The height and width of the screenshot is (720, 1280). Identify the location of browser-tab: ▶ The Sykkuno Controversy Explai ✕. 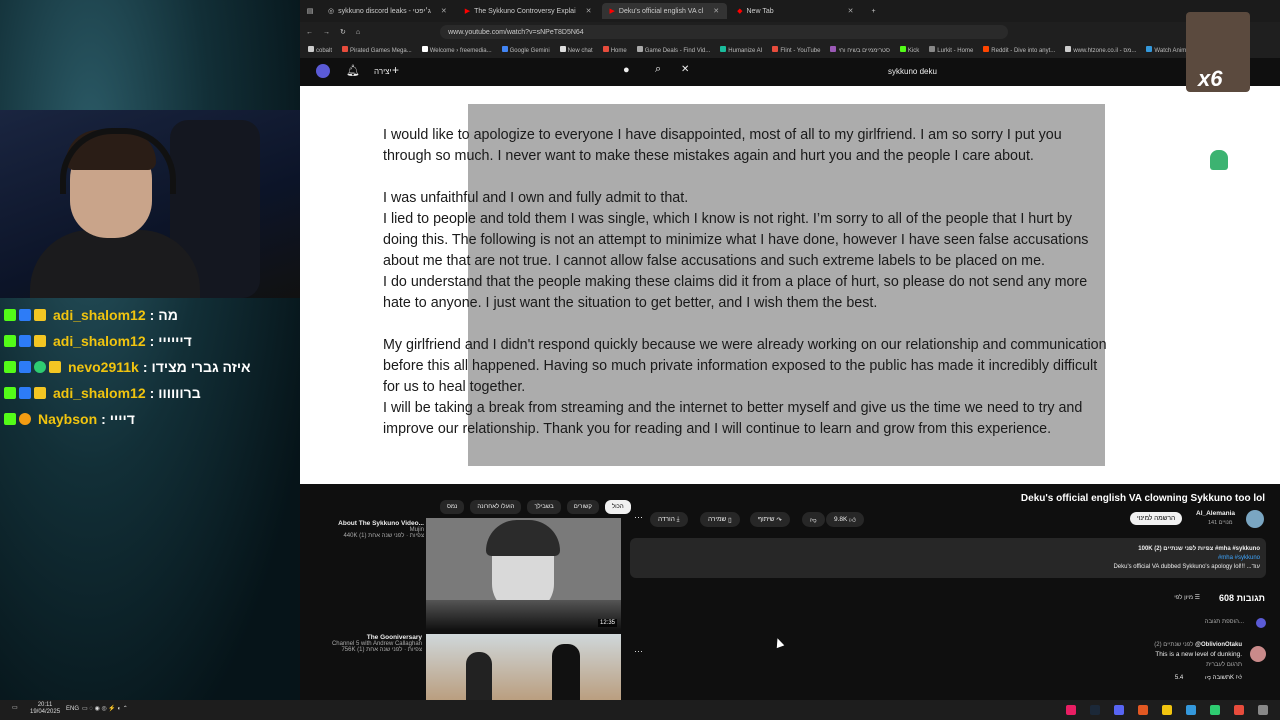
(528, 11).